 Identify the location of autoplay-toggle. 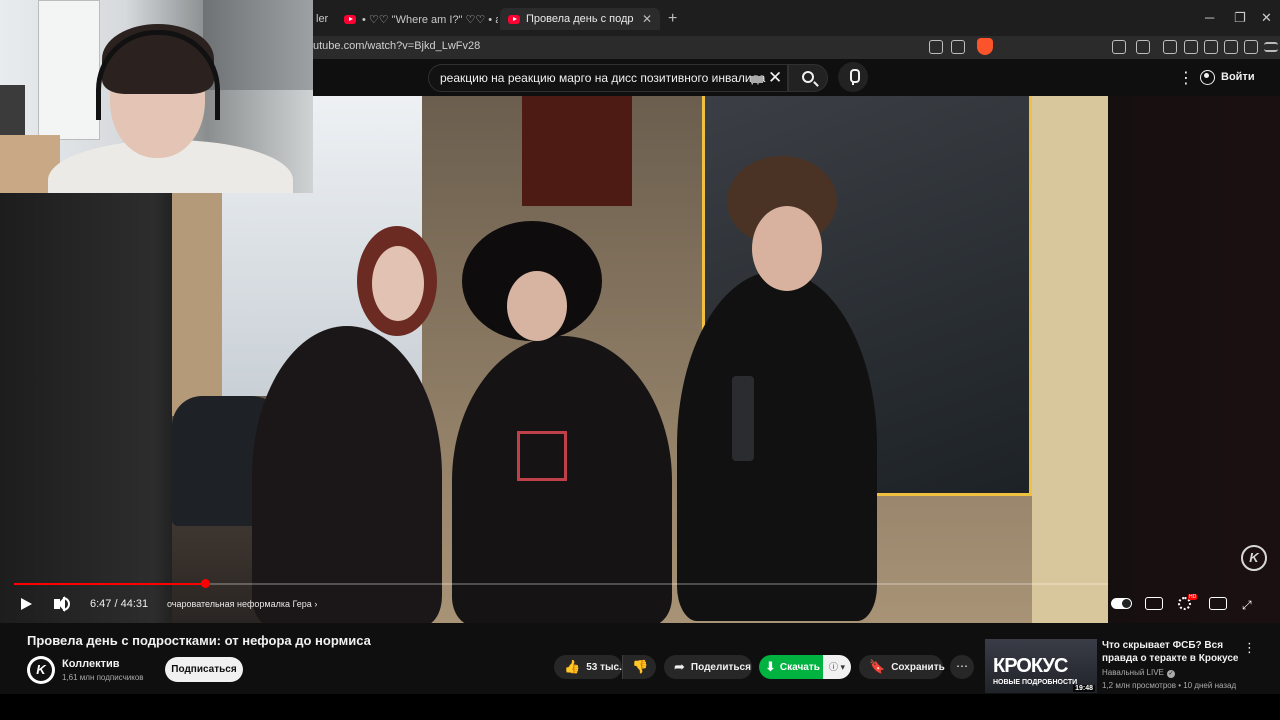
(1121, 603).